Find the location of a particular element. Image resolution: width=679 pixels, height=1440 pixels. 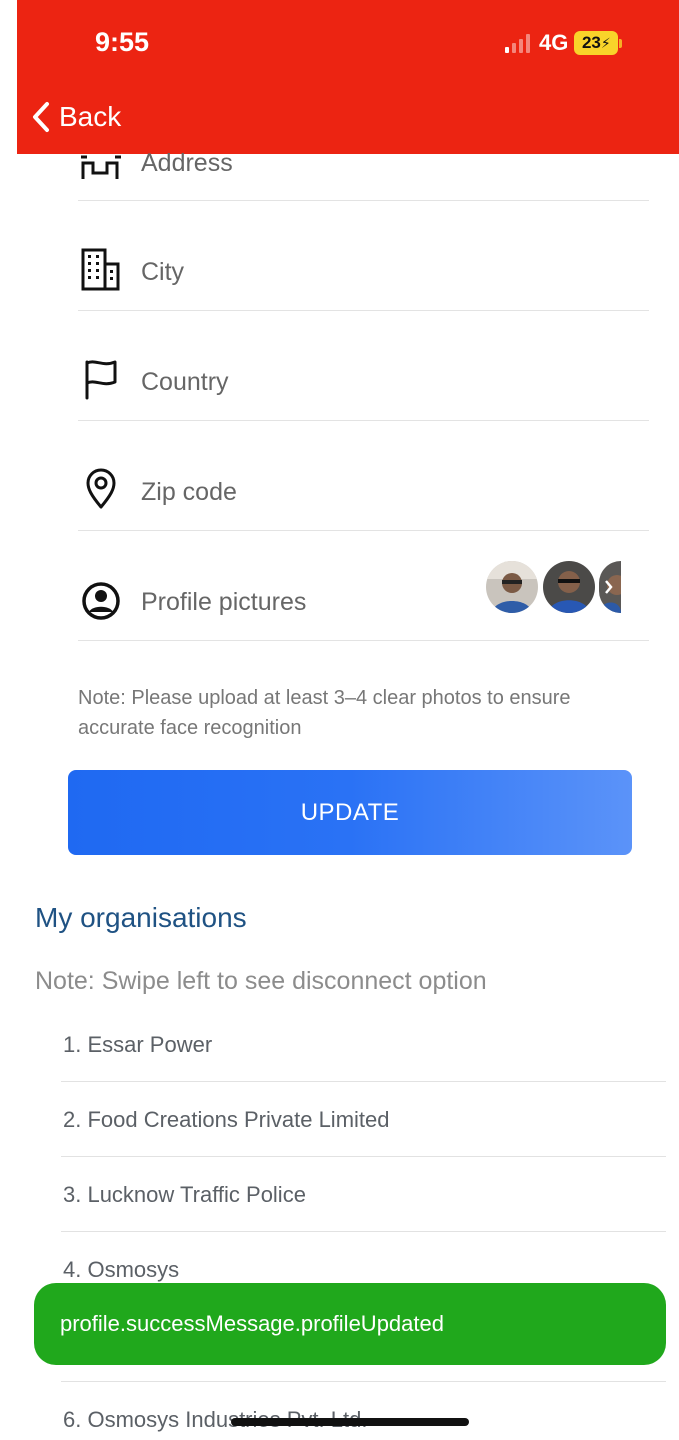

address-placeholder: Address is located at coordinates (187, 163).